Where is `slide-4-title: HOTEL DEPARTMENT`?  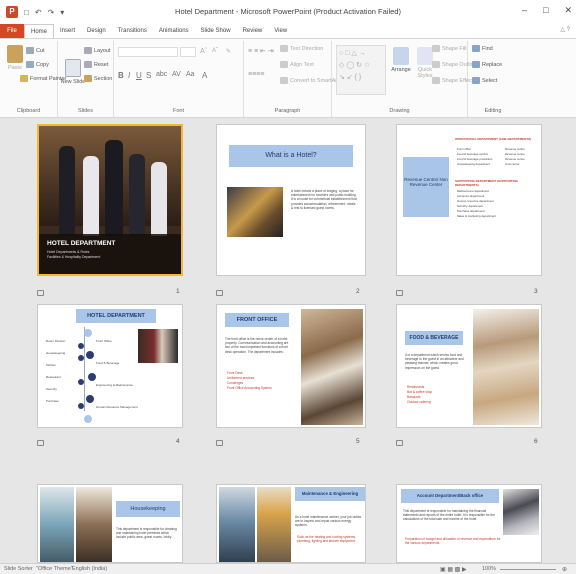
slide-4-title: HOTEL DEPARTMENT is located at coordinates (116, 316).